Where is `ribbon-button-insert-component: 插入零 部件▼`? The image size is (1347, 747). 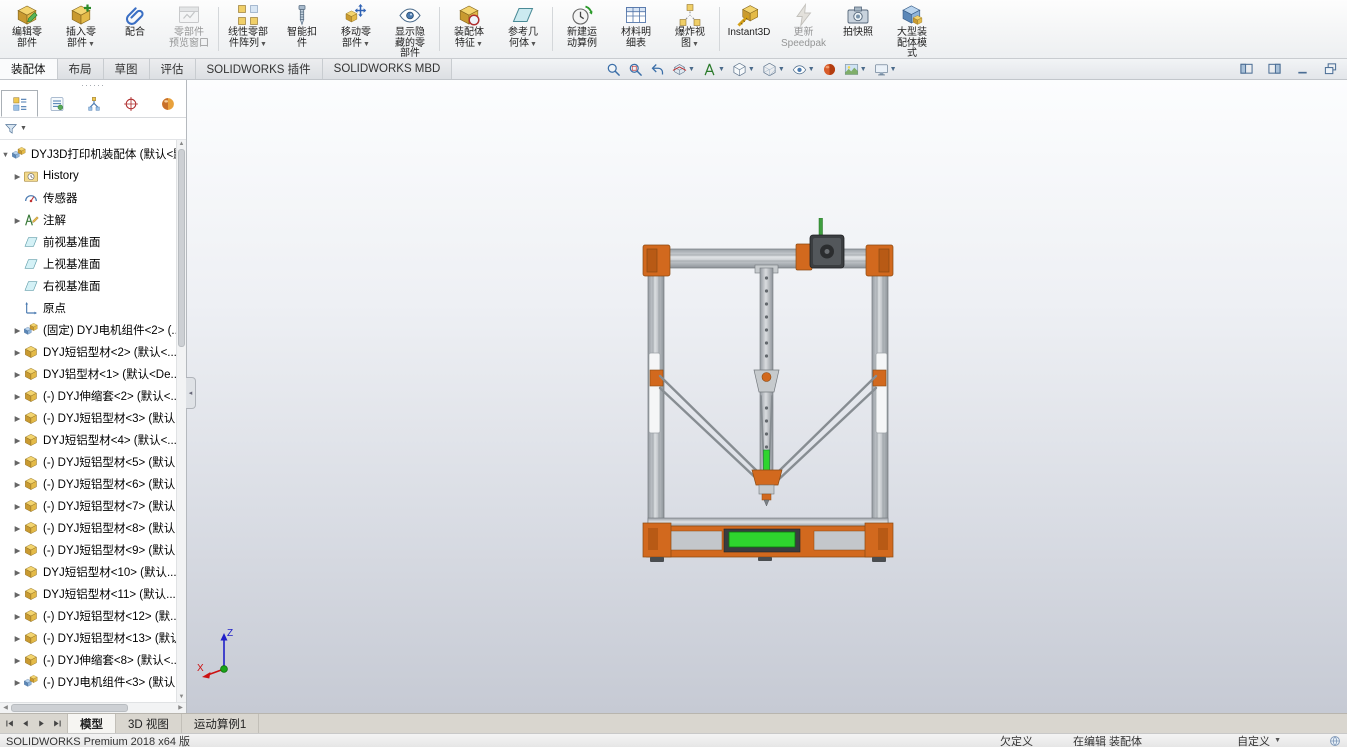 ribbon-button-insert-component: 插入零 部件▼ is located at coordinates (81, 29).